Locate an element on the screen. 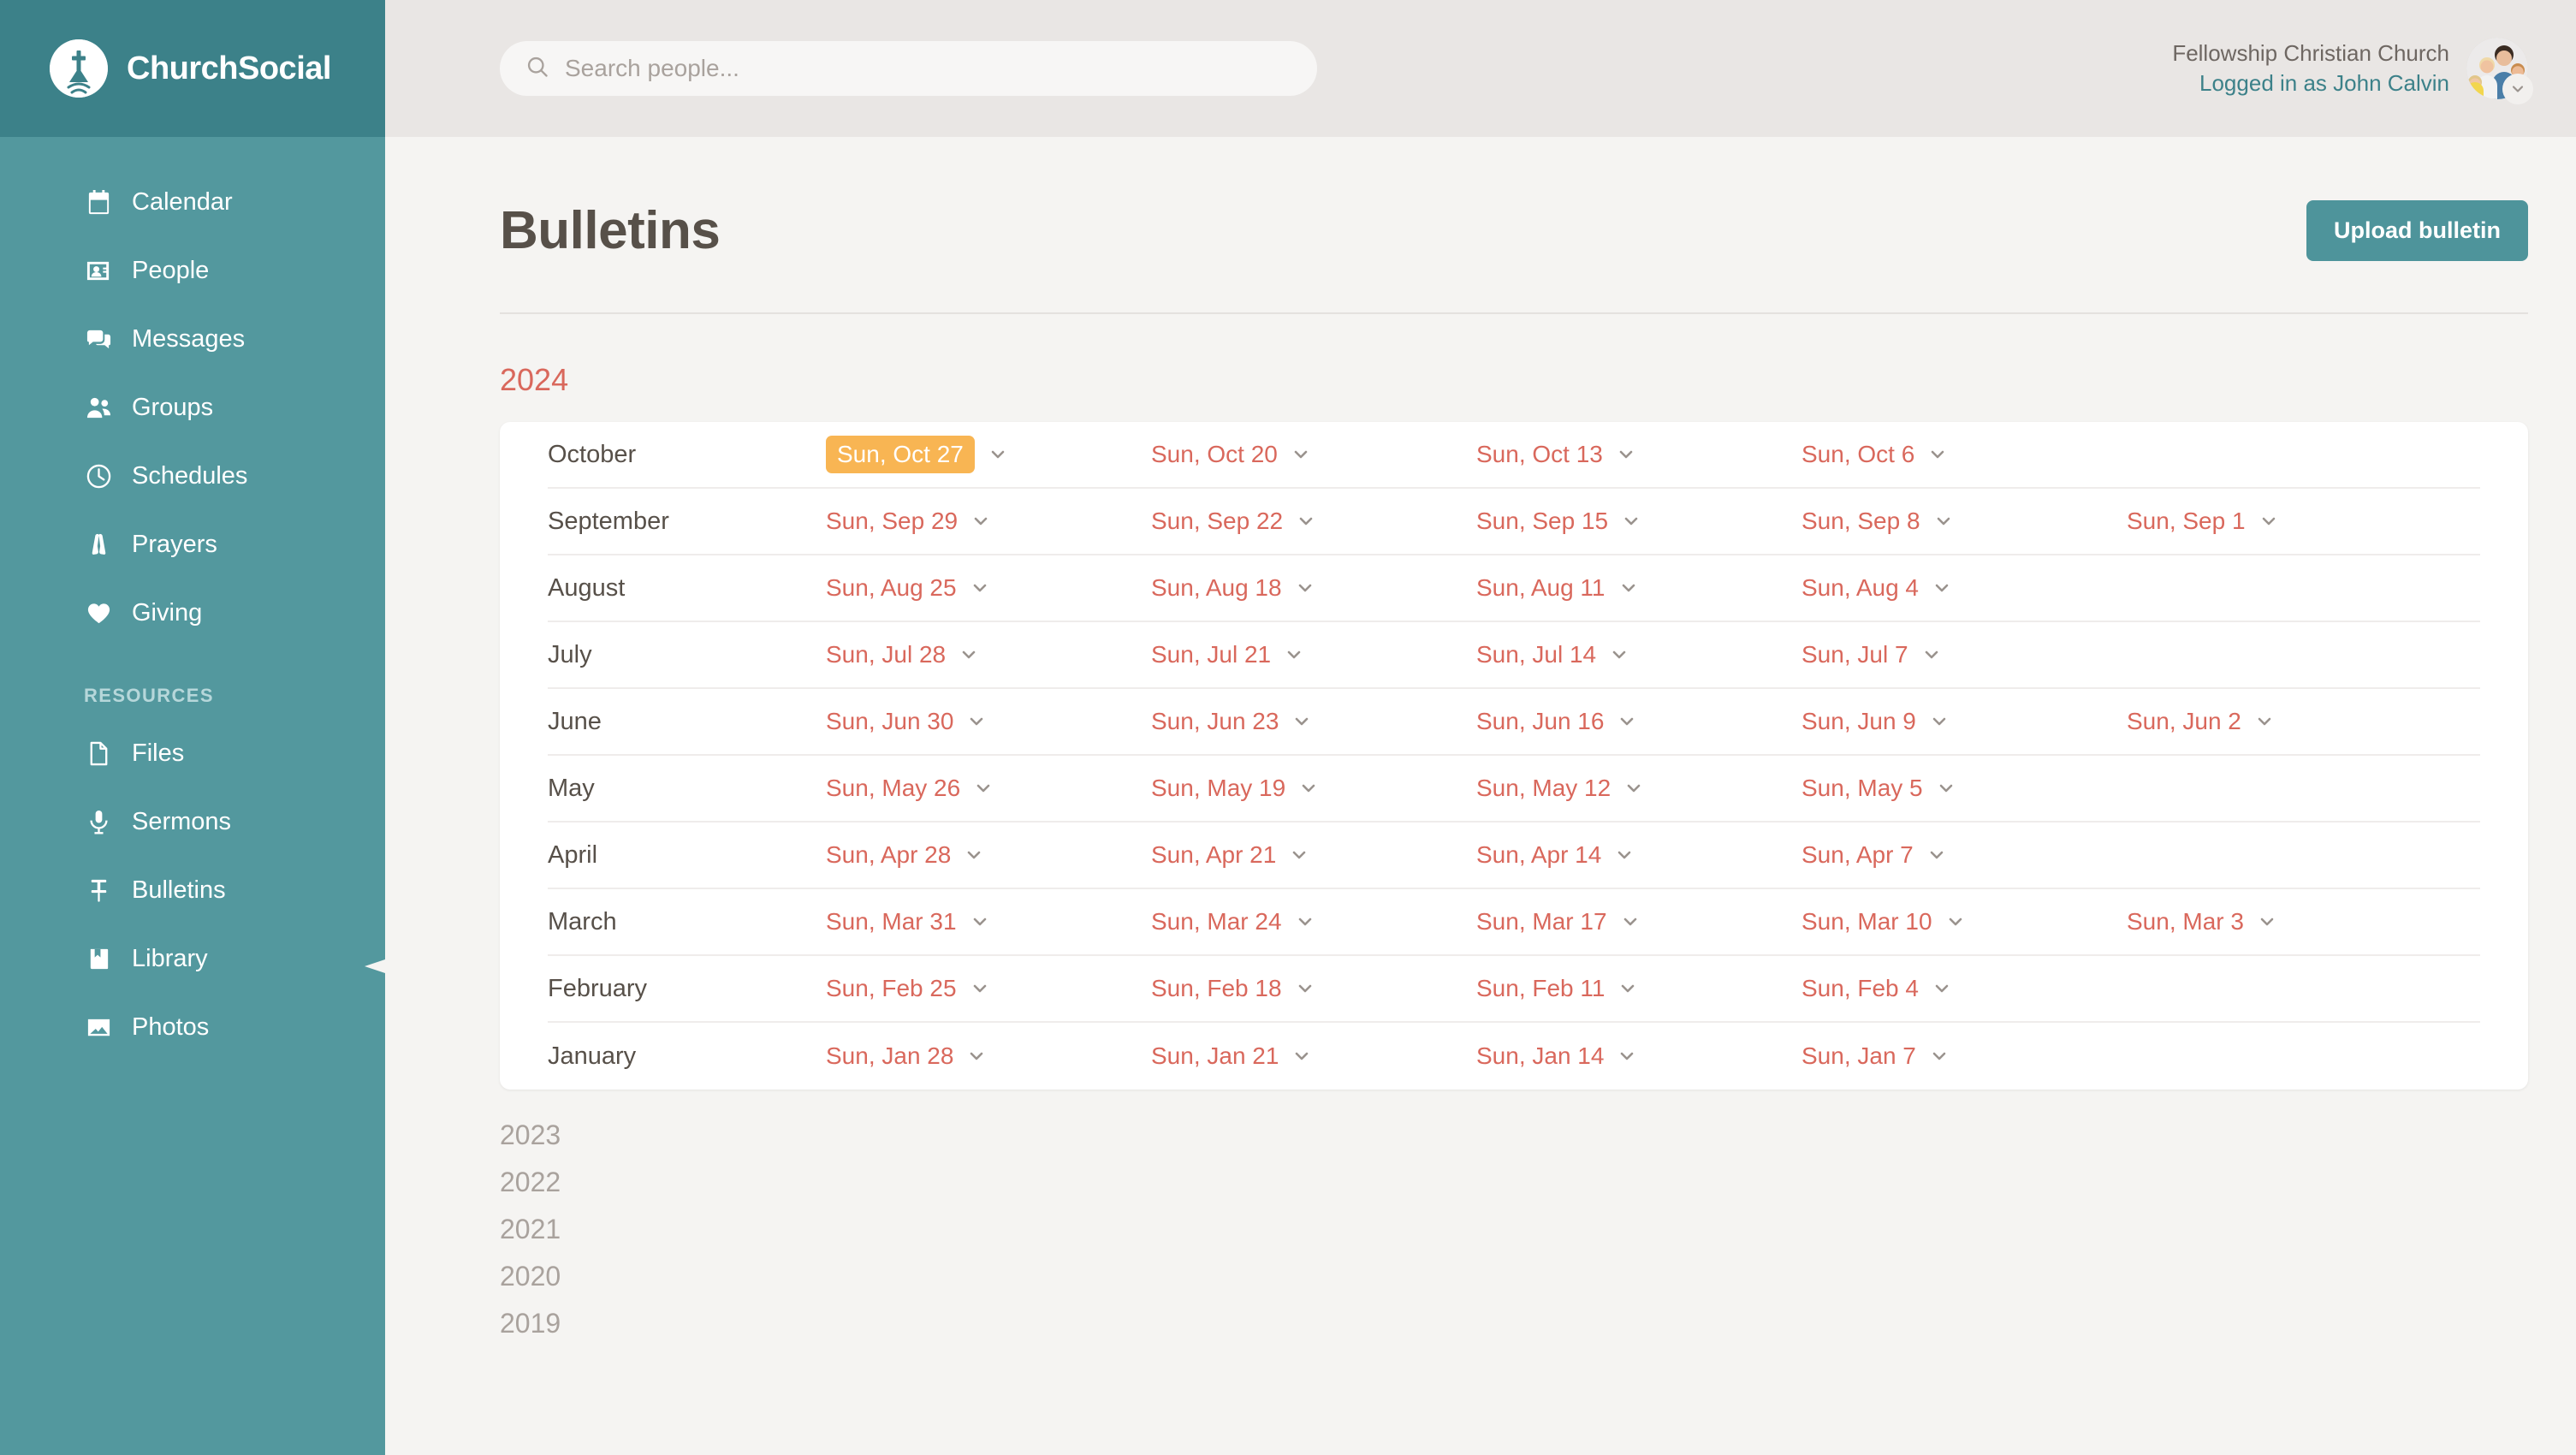 This screenshot has height=1455, width=2576. bulletin-date-link: Sun, Sep 1 is located at coordinates (2186, 521).